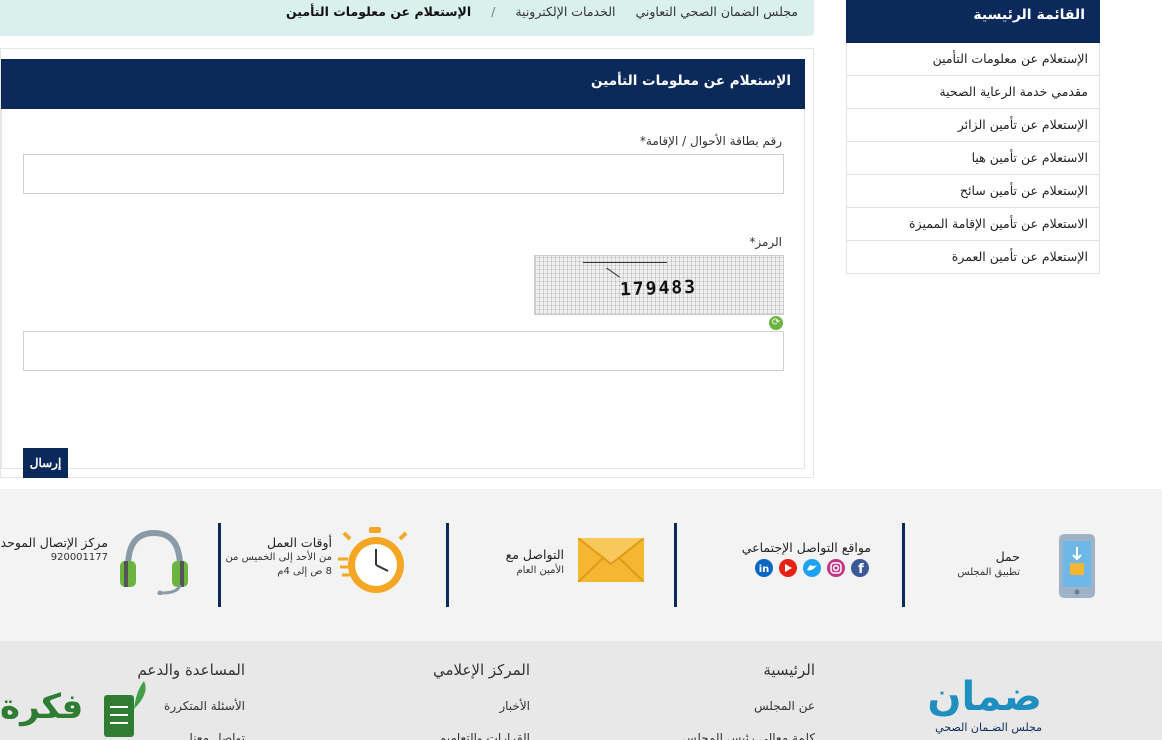 The height and width of the screenshot is (740, 1162). I want to click on id-number-input, so click(403, 174).